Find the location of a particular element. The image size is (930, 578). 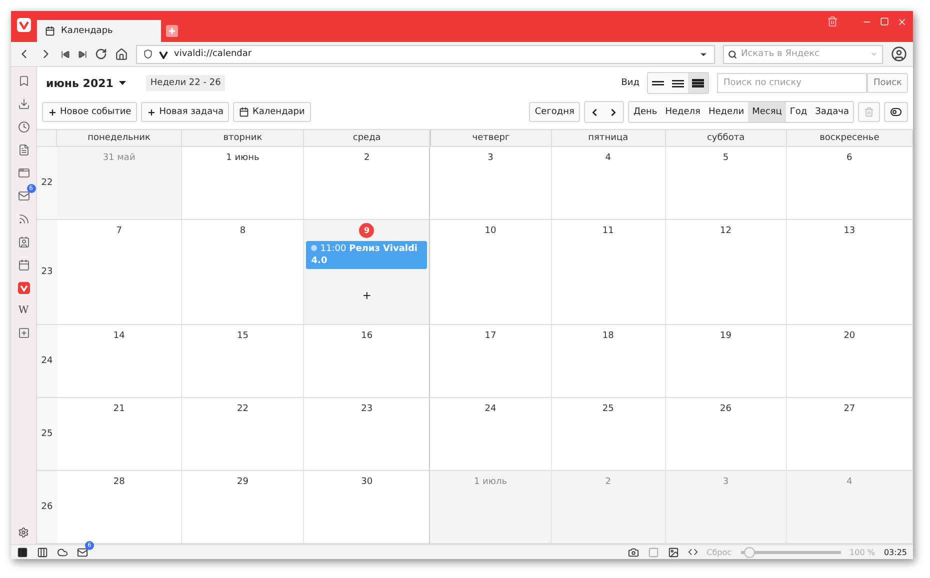

plus-icon is located at coordinates (151, 112).